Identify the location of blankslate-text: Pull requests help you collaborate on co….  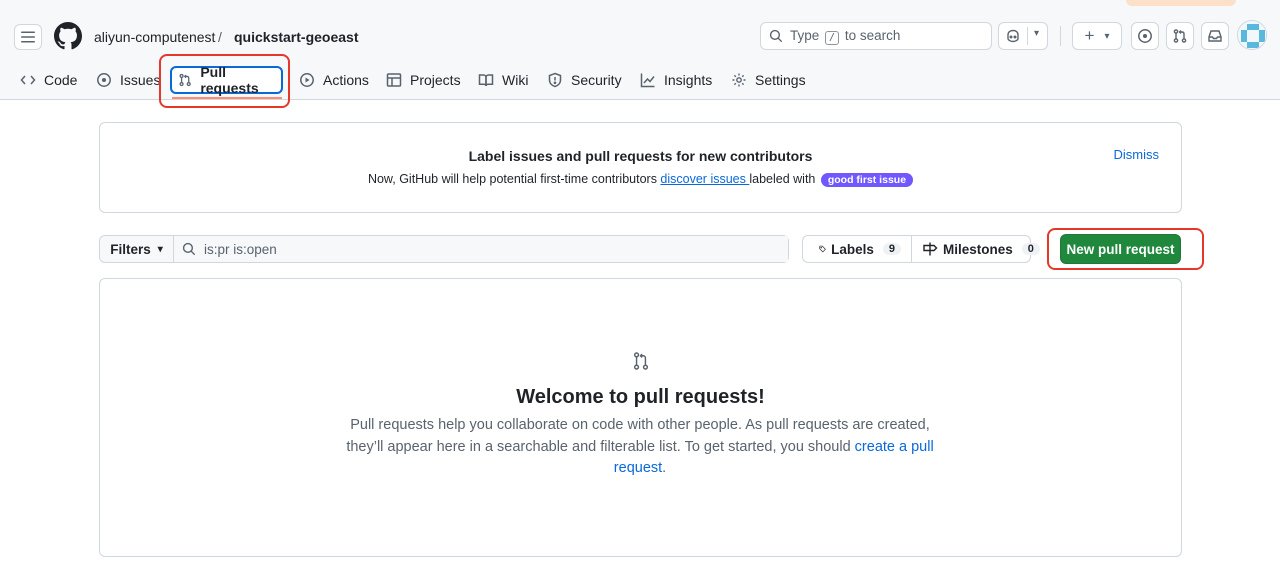
(640, 447).